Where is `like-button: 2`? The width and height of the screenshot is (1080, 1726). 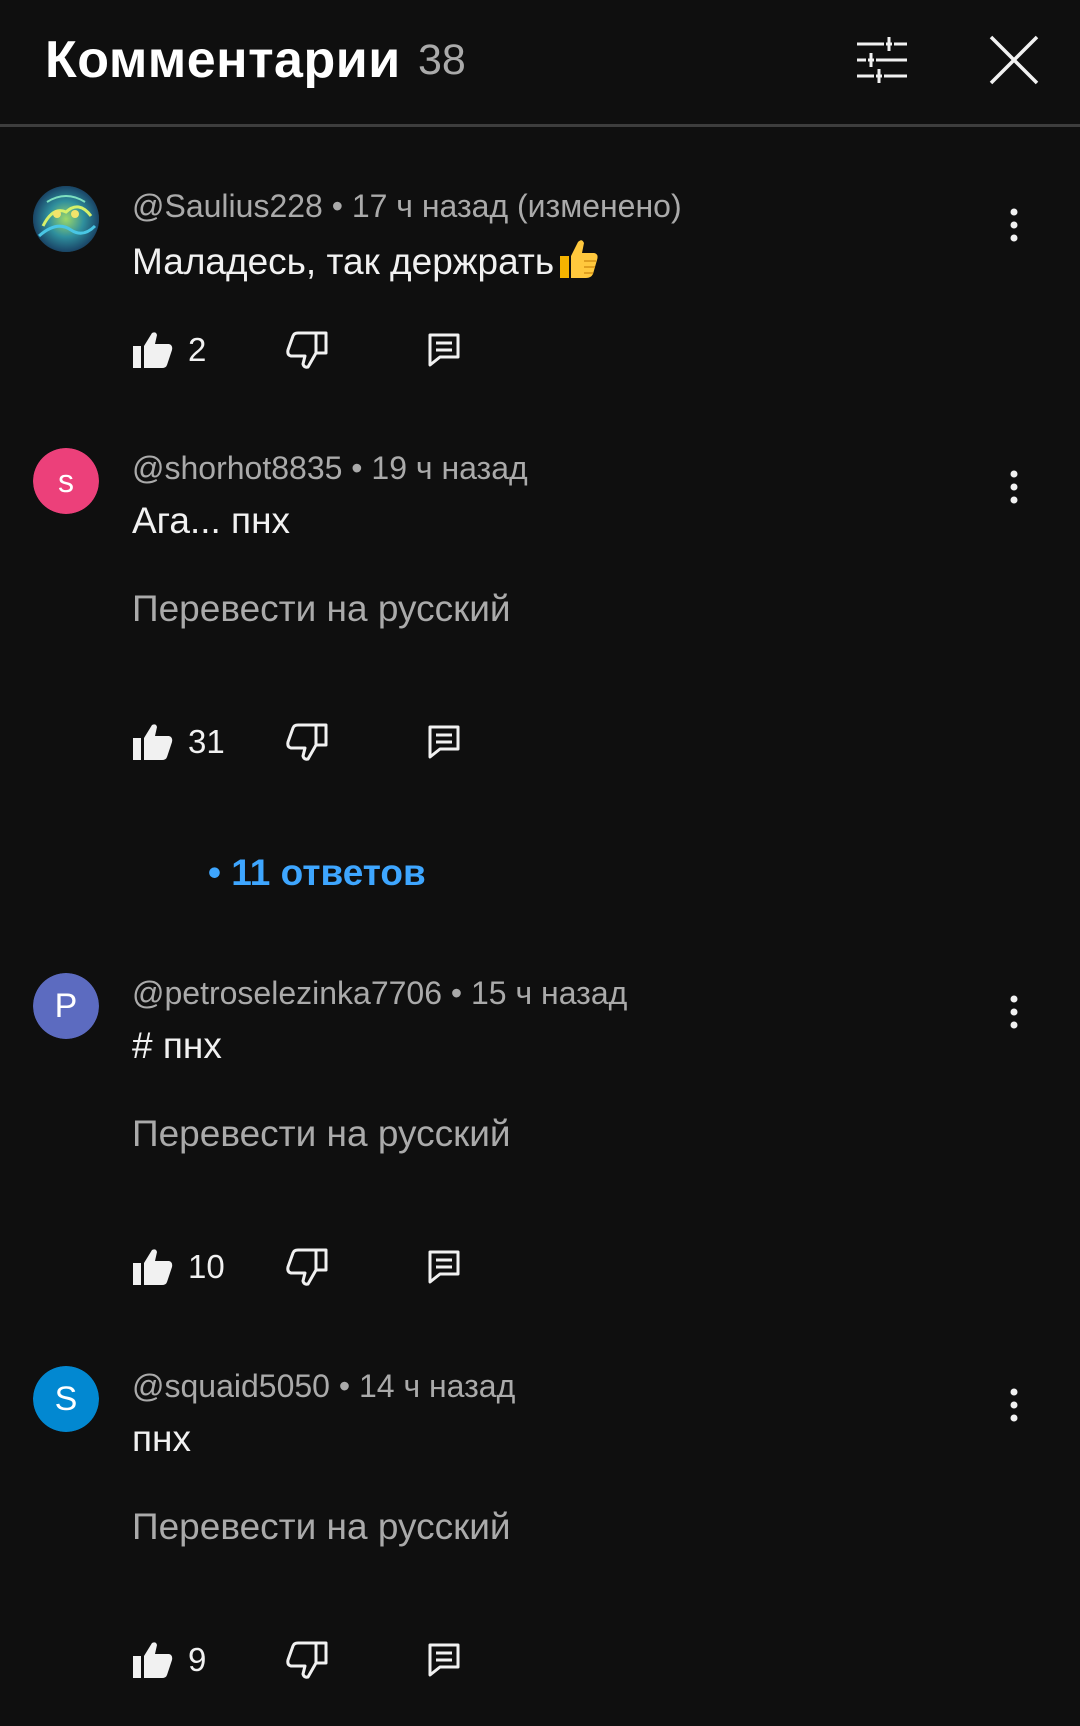
like-button: 2 is located at coordinates (169, 350).